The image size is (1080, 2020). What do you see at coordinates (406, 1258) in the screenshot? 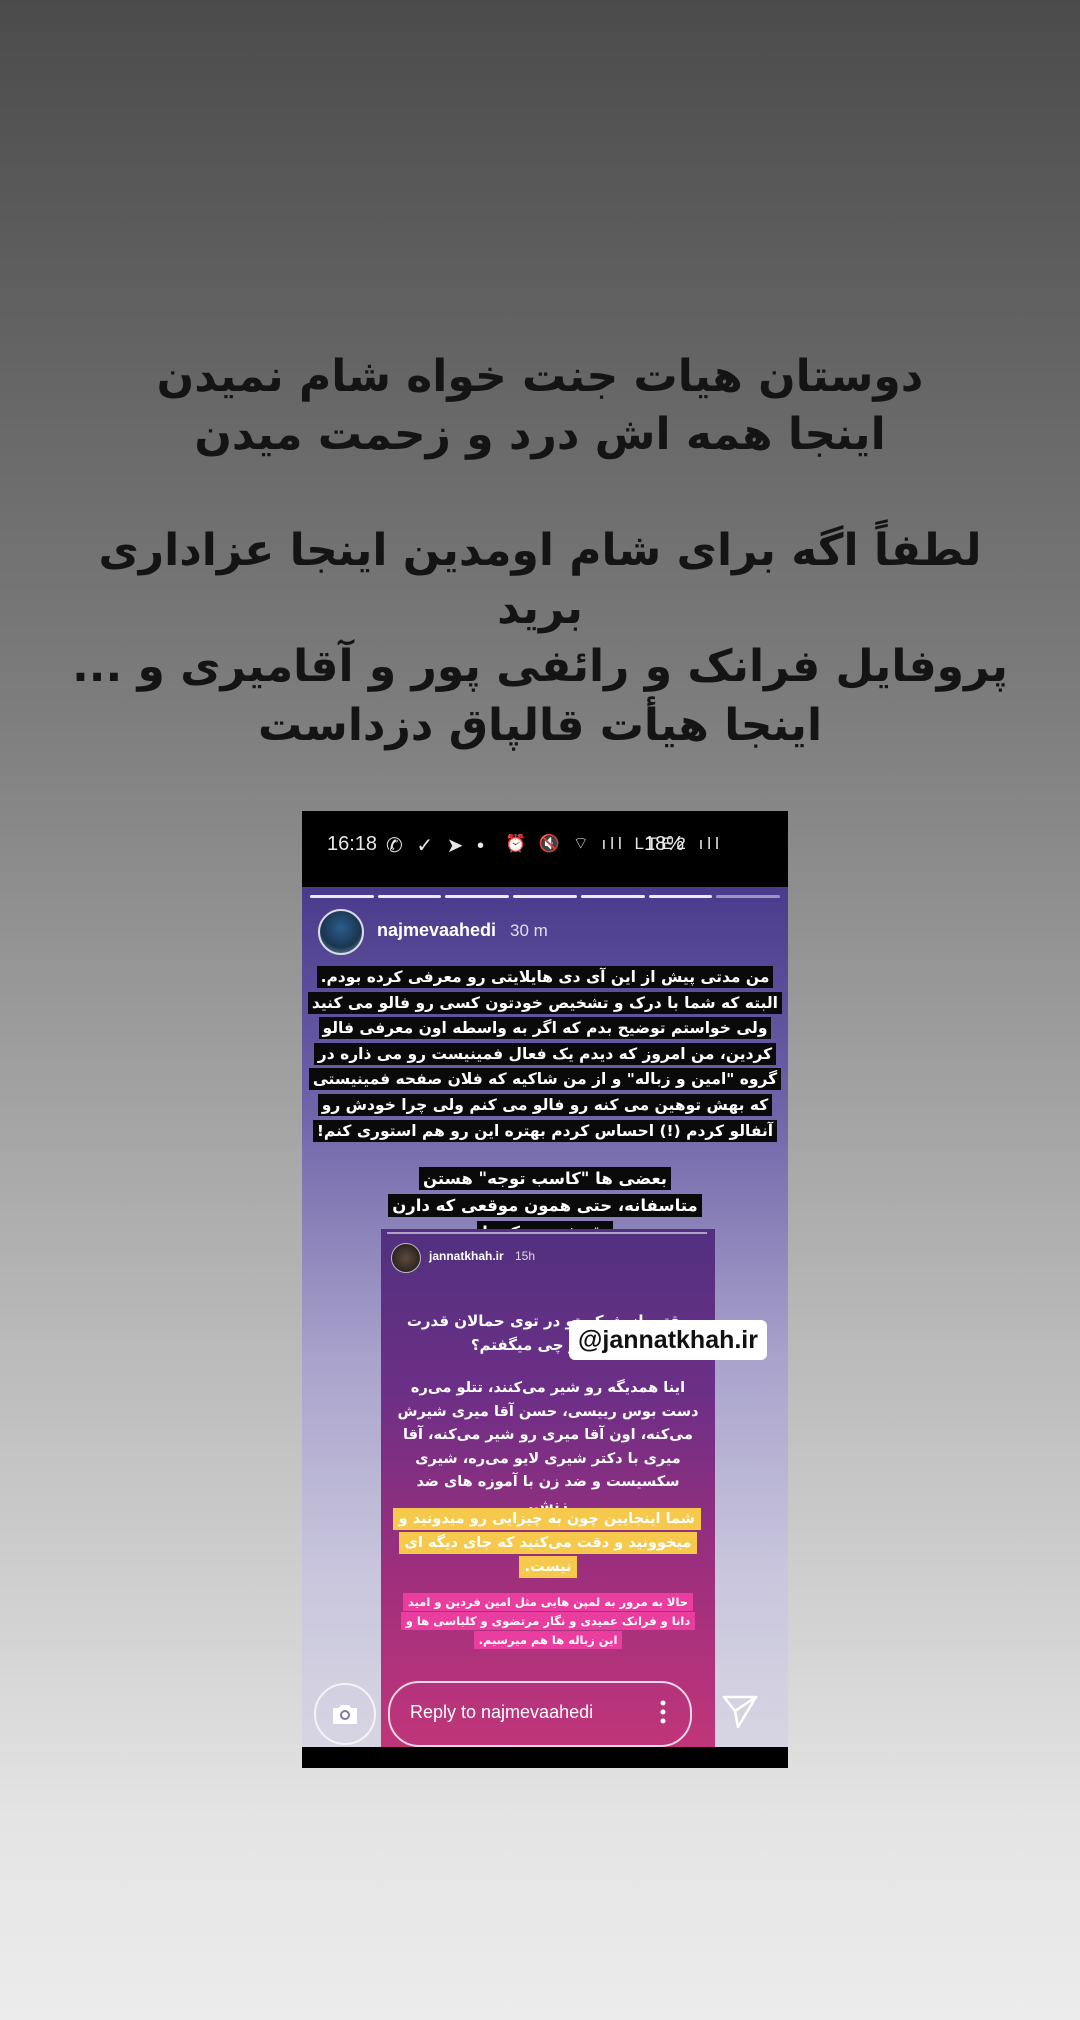
I see `embedded-avatar` at bounding box center [406, 1258].